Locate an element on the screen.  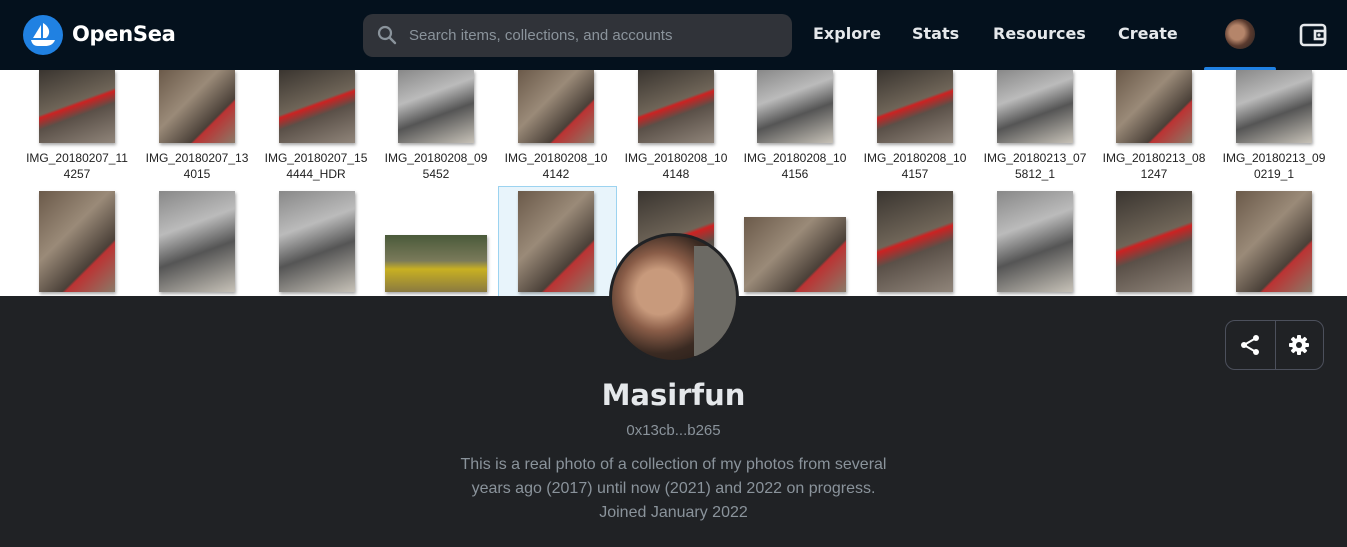
profile-username: Masirfun is located at coordinates (673, 395).